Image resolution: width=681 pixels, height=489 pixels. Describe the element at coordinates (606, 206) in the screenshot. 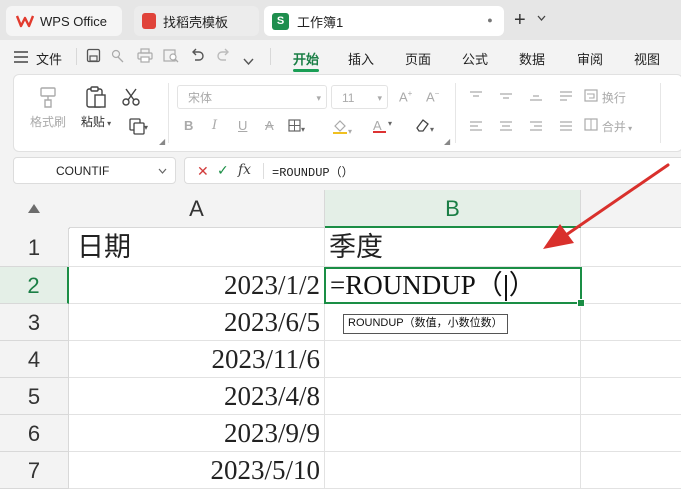

I see `annotation-arrow` at that location.